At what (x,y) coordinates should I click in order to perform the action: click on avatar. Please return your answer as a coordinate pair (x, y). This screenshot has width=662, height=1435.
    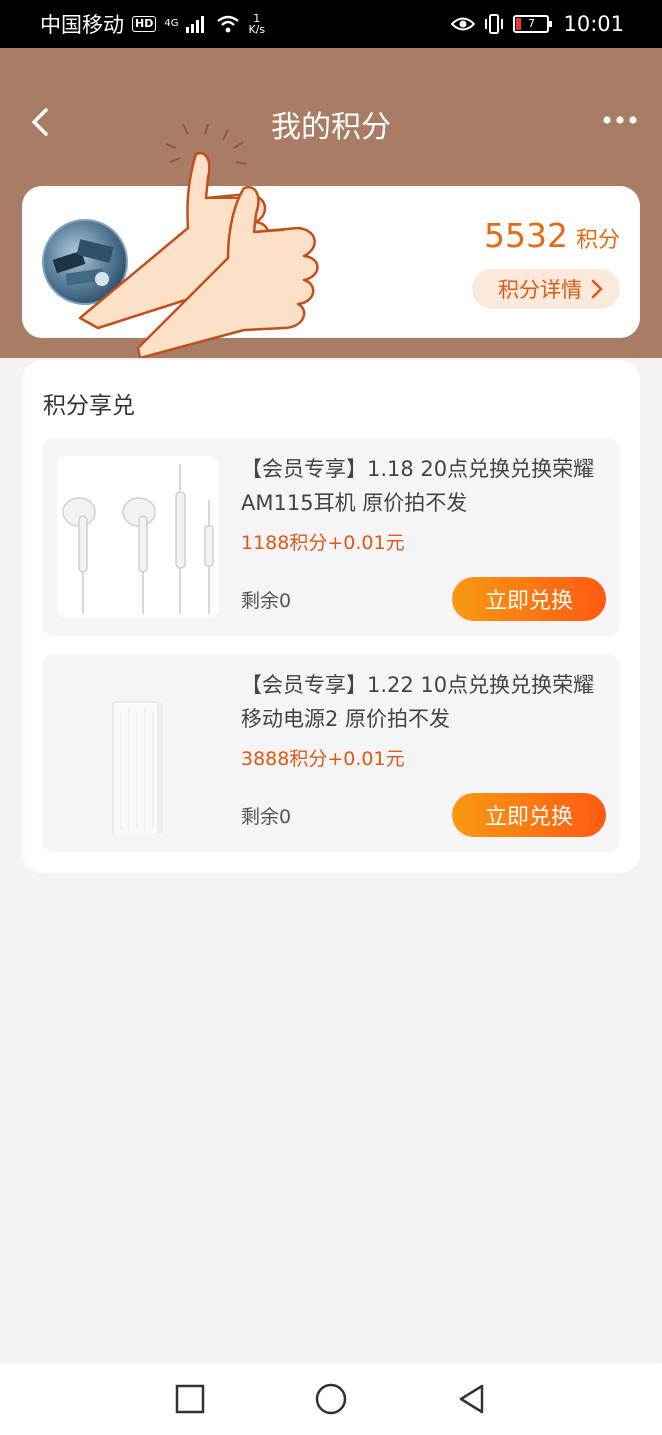
    Looking at the image, I should click on (85, 262).